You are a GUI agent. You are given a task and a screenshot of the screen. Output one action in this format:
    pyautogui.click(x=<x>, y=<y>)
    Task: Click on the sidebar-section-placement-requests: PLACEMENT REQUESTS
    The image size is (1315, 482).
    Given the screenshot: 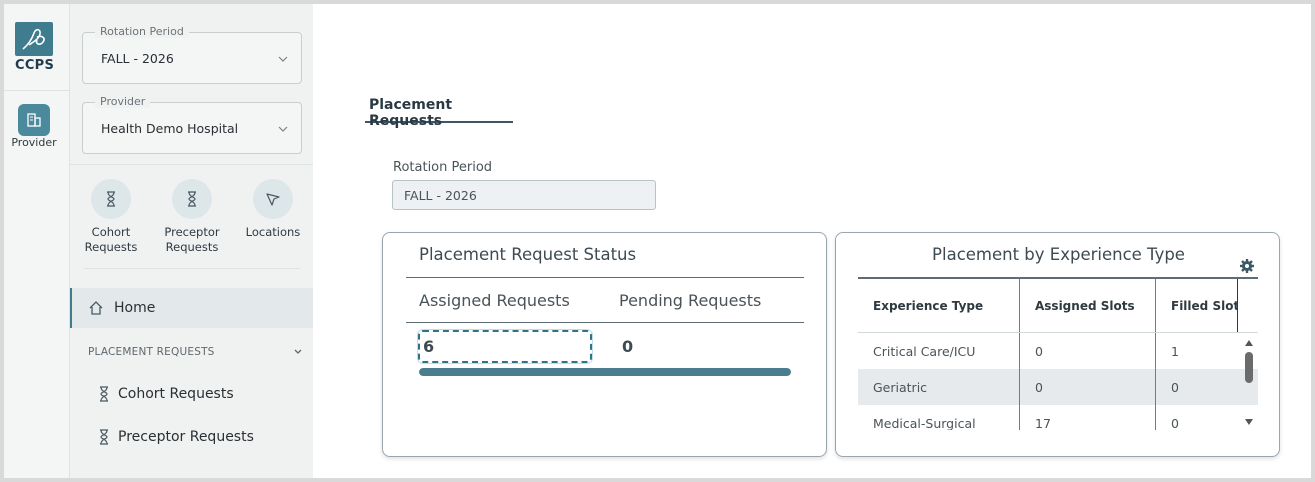 What is the action you would take?
    pyautogui.click(x=195, y=352)
    